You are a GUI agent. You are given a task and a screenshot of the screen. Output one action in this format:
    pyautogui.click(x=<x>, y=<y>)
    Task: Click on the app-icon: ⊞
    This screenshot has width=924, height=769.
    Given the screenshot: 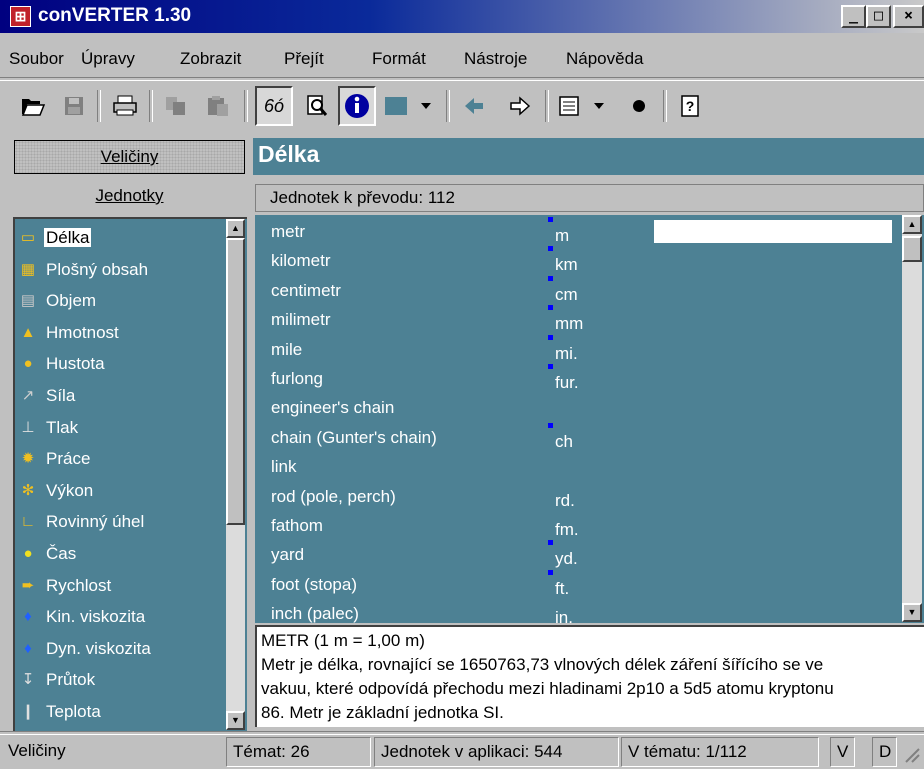 What is the action you would take?
    pyautogui.click(x=20, y=16)
    